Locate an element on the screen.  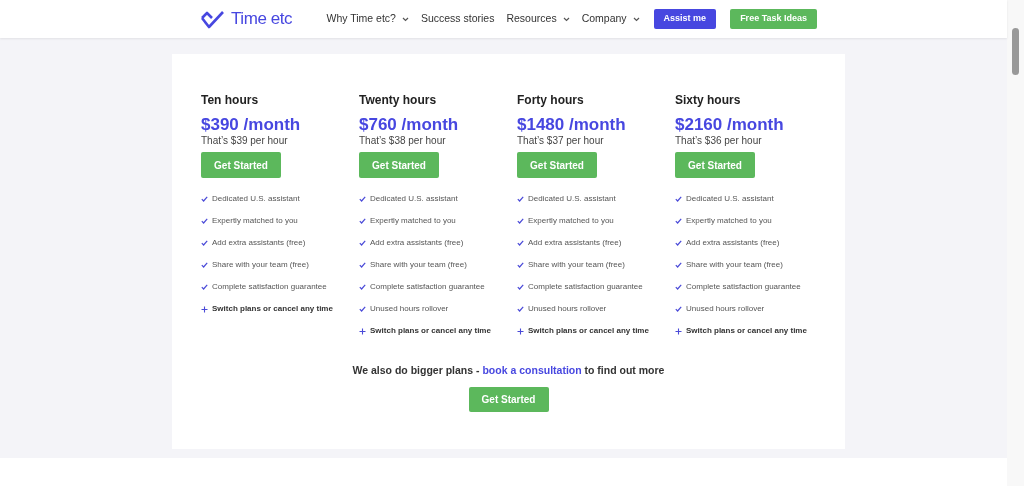
consultation-link: book a consultation is located at coordinates (532, 370).